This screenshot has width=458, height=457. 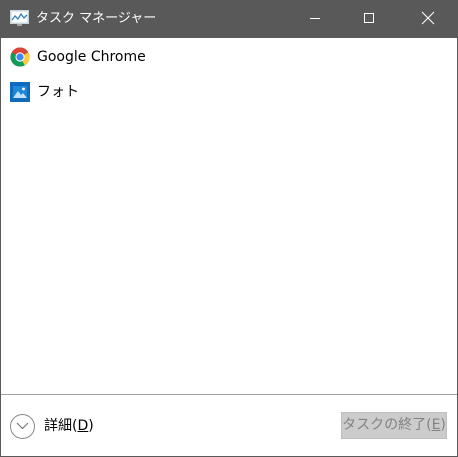 What do you see at coordinates (229, 91) in the screenshot?
I see `app-row-photos: フォト` at bounding box center [229, 91].